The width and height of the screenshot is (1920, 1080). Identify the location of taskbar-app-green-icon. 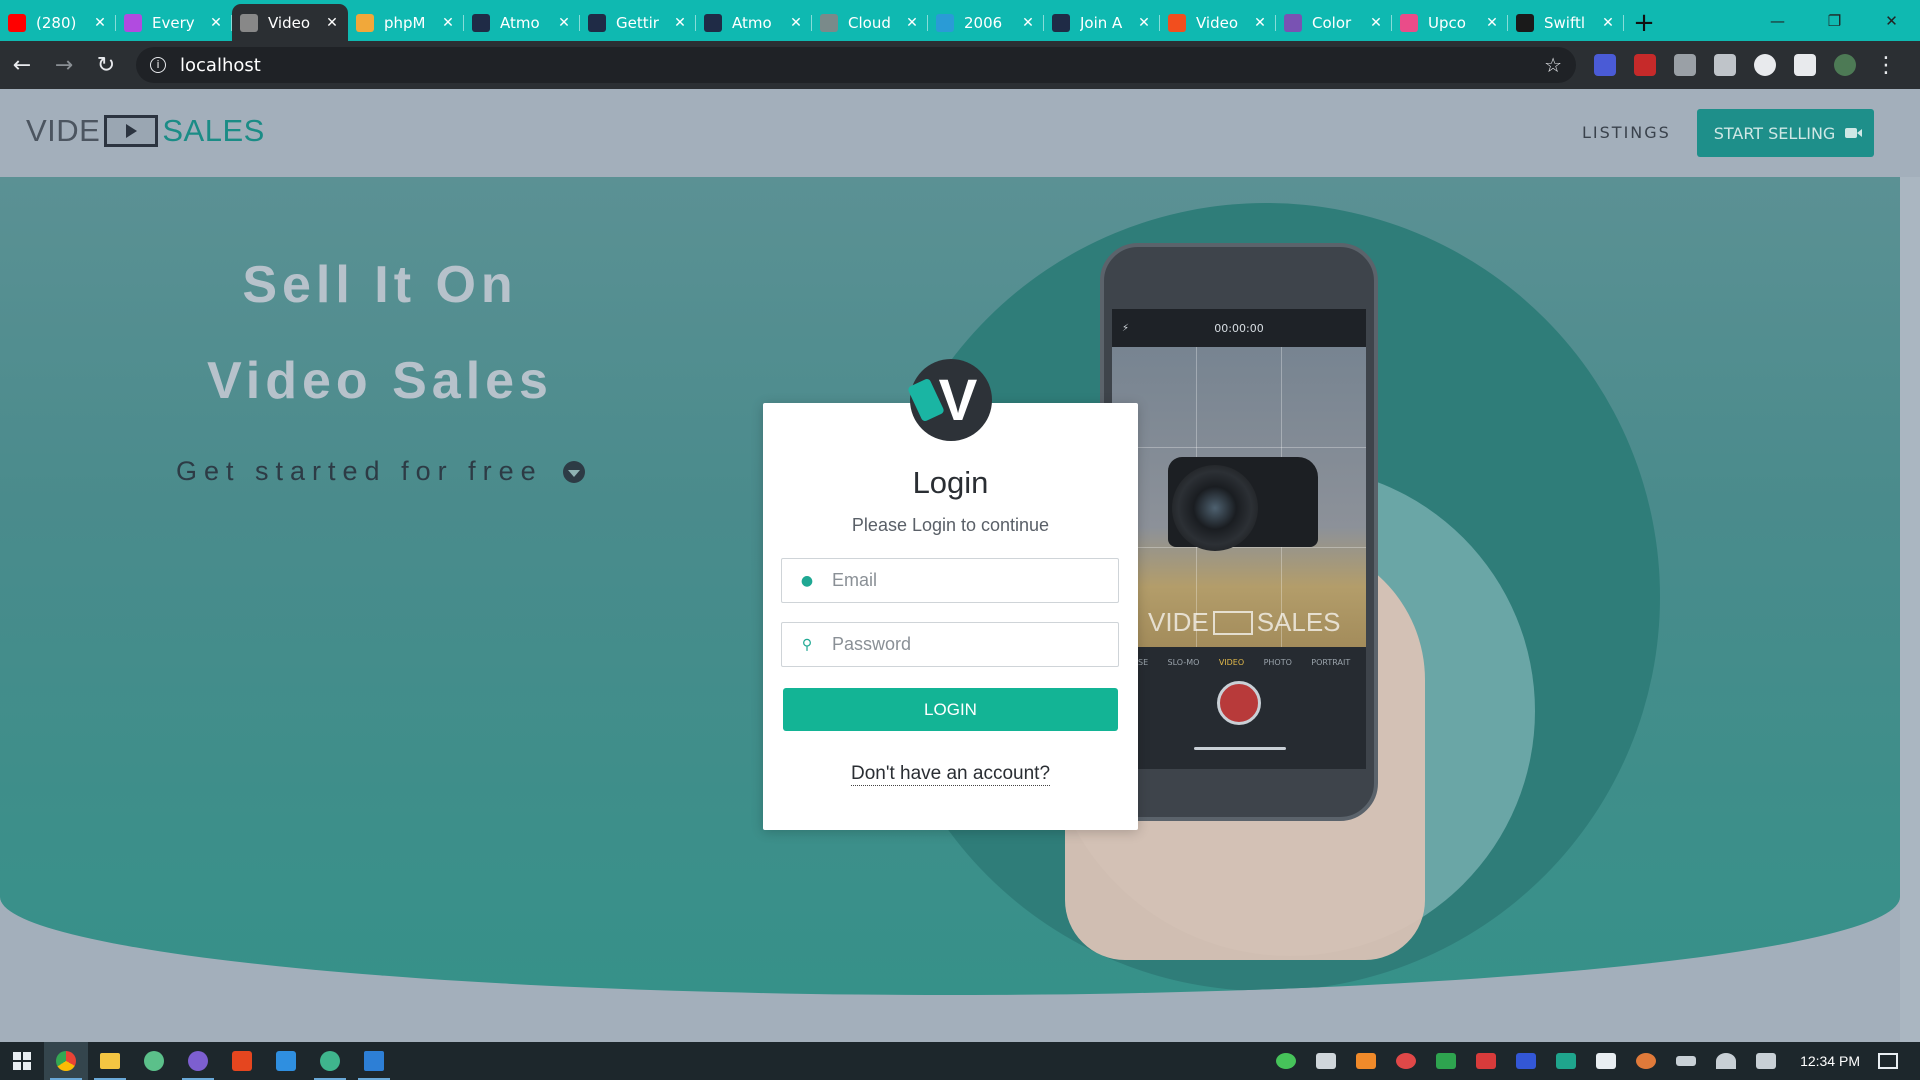
(154, 1061).